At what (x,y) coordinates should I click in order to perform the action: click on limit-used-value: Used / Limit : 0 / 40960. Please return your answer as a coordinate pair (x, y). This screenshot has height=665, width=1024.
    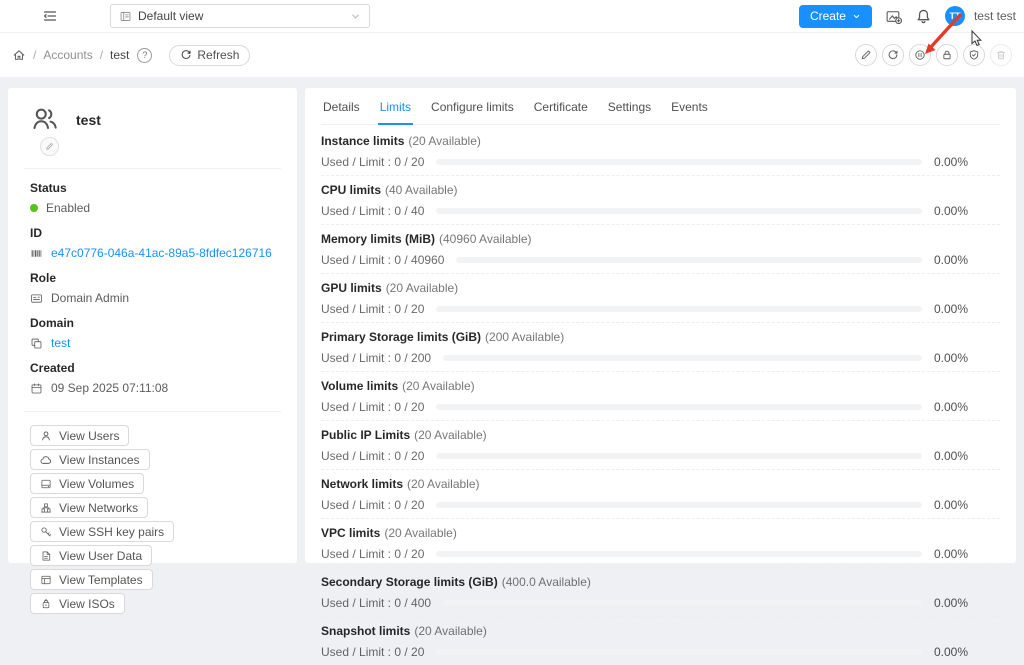
    Looking at the image, I should click on (383, 260).